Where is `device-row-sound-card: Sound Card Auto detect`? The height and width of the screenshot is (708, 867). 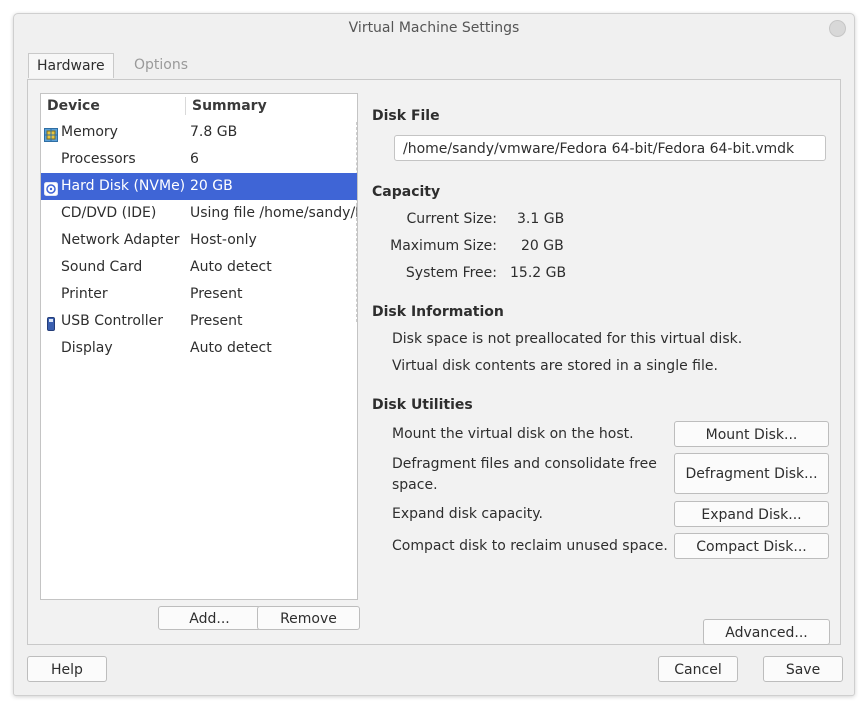 device-row-sound-card: Sound Card Auto detect is located at coordinates (199, 267).